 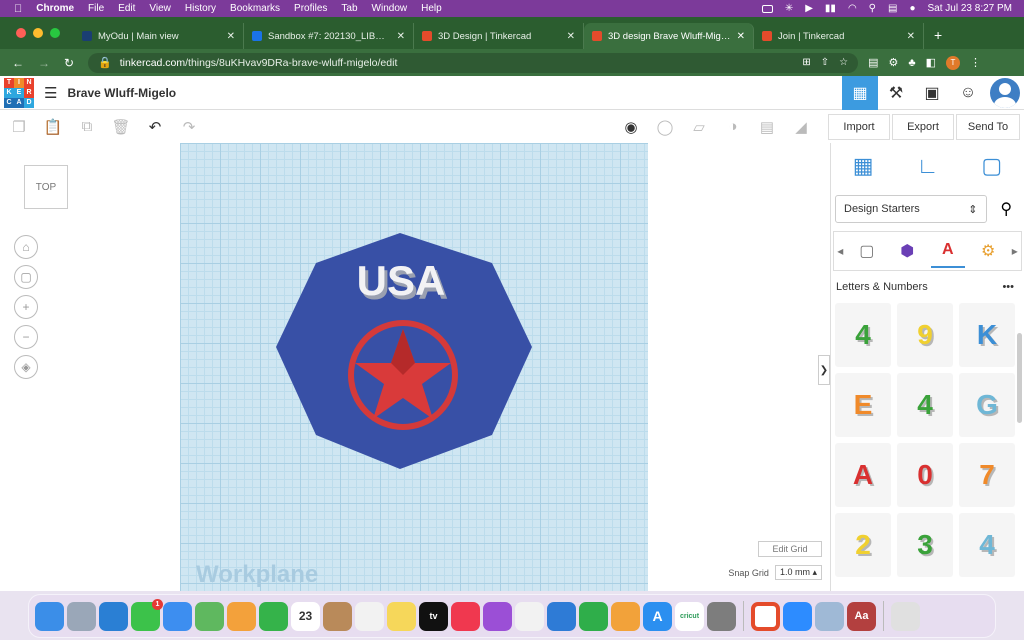 What do you see at coordinates (923, 127) in the screenshot?
I see `export-button: Export` at bounding box center [923, 127].